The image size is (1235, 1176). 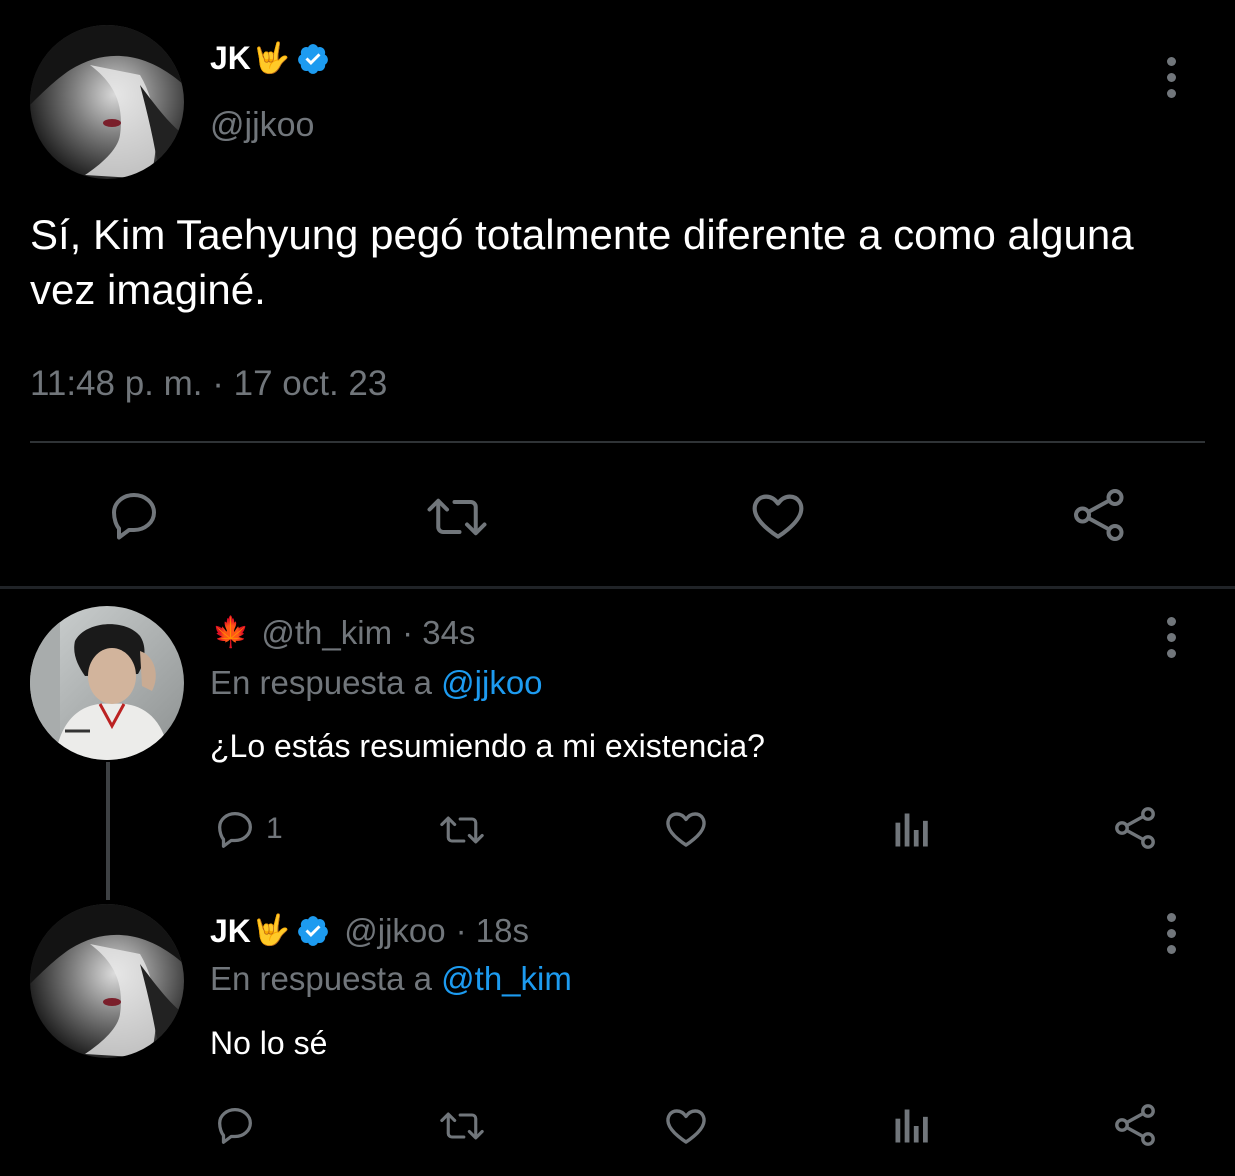 I want to click on replying-to-mention: @th_kim, so click(x=506, y=978).